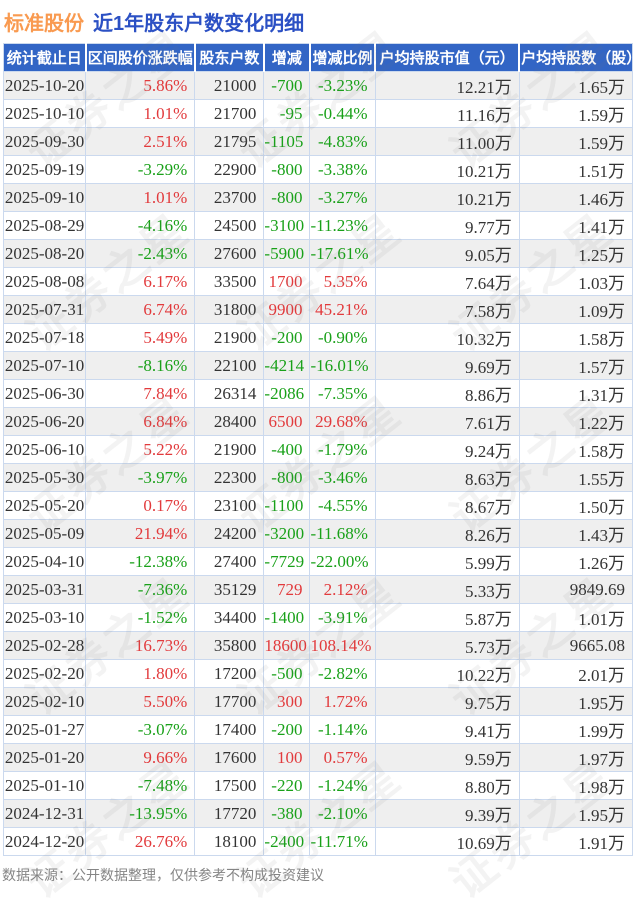 Image resolution: width=636 pixels, height=917 pixels. I want to click on col-header-delta: 增减, so click(287, 57).